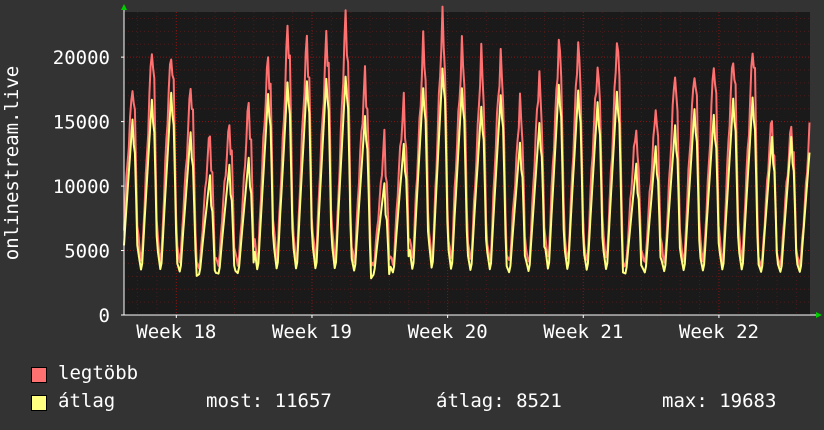 The image size is (824, 430). I want to click on x-tick-labels: Week 18 Week 19 Week 20 Week 21 Week 22, so click(447, 332).